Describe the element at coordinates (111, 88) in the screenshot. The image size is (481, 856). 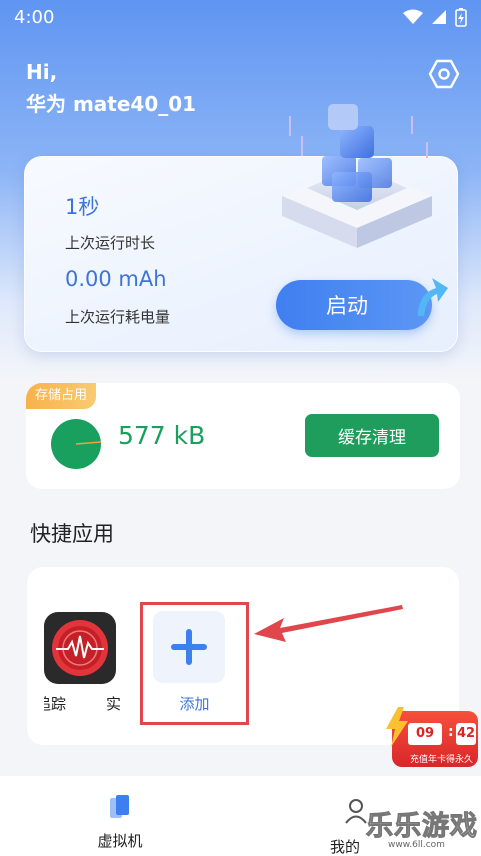
I see `header-greeting: Hi, 华为 mate40_01` at that location.